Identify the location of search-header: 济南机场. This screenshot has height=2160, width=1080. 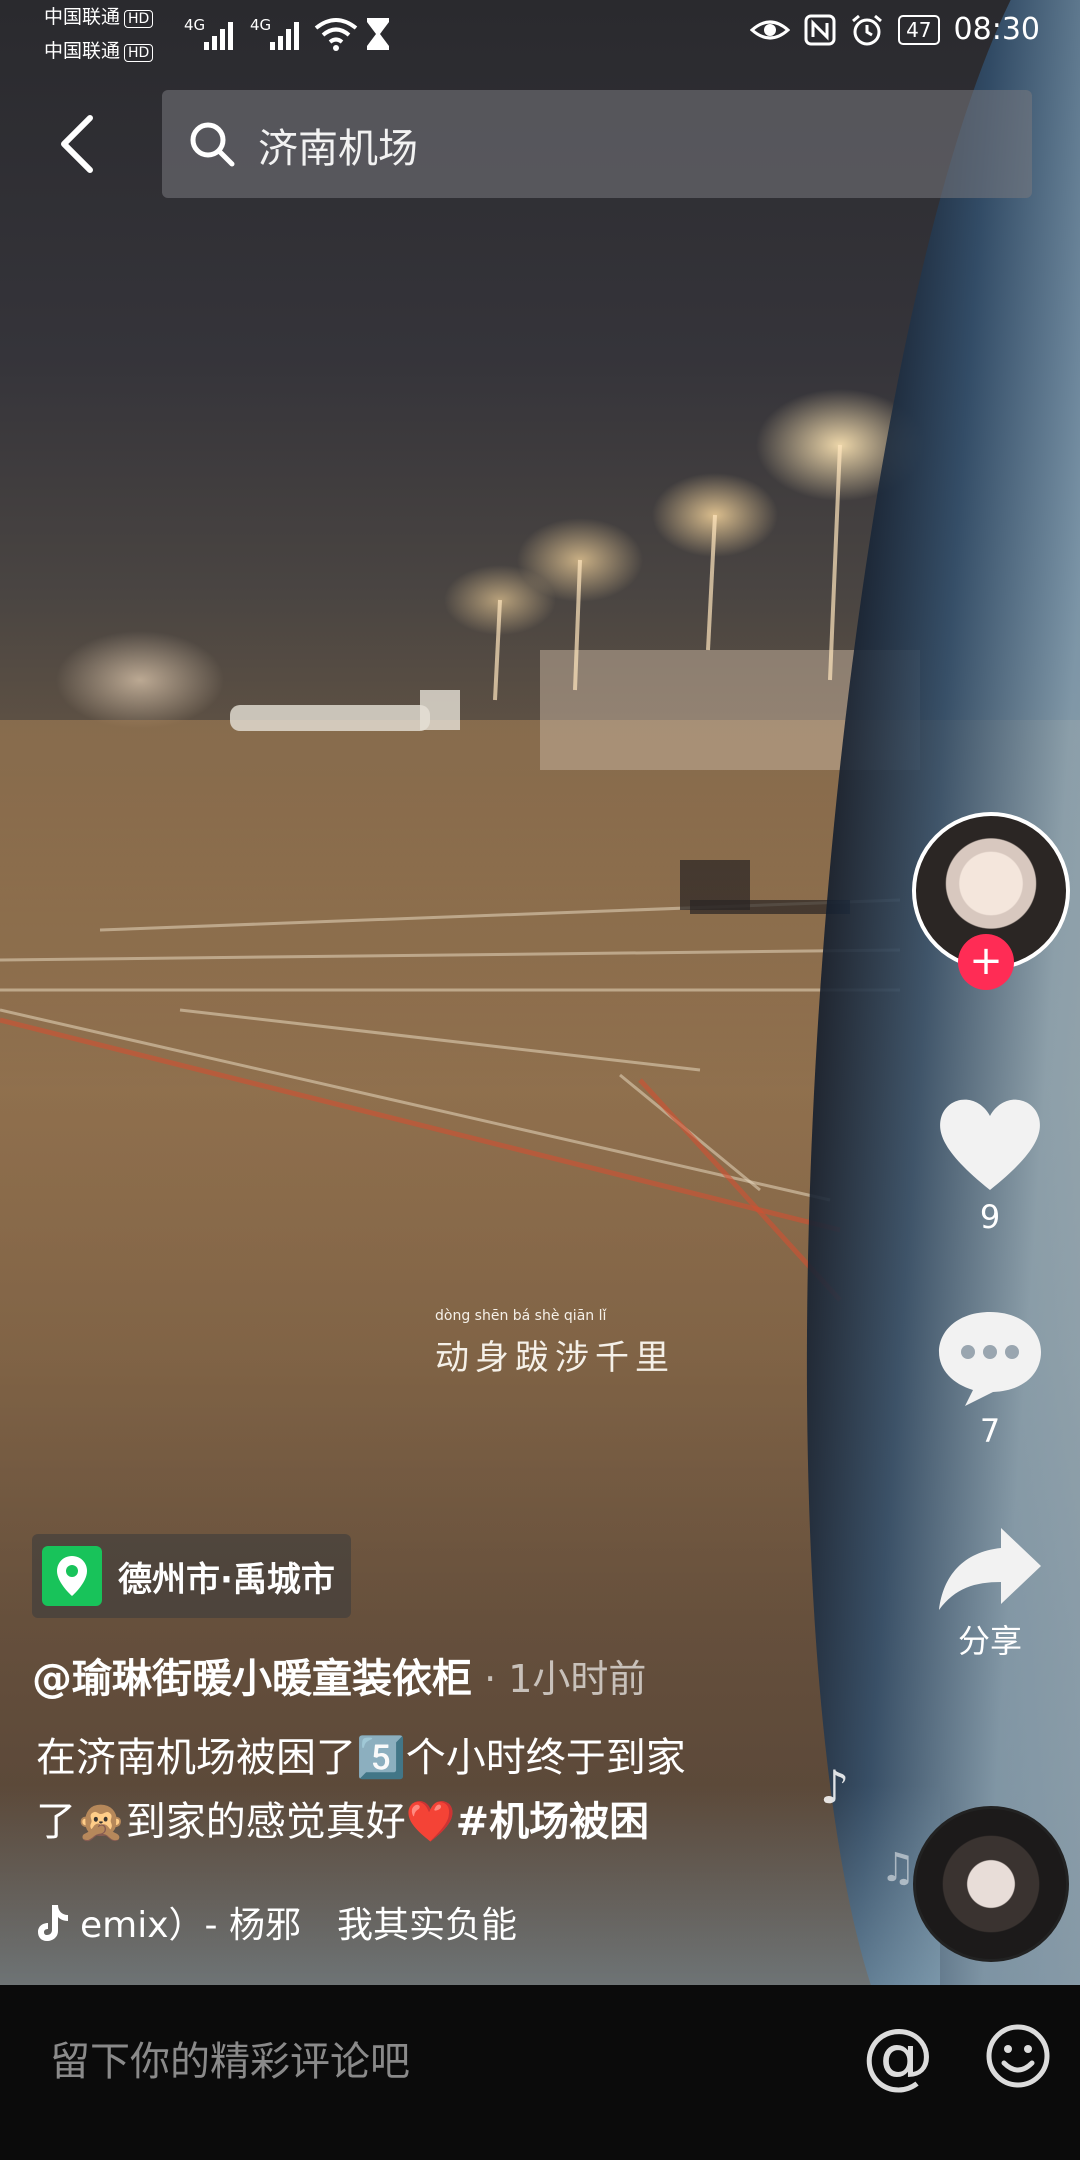
(540, 144).